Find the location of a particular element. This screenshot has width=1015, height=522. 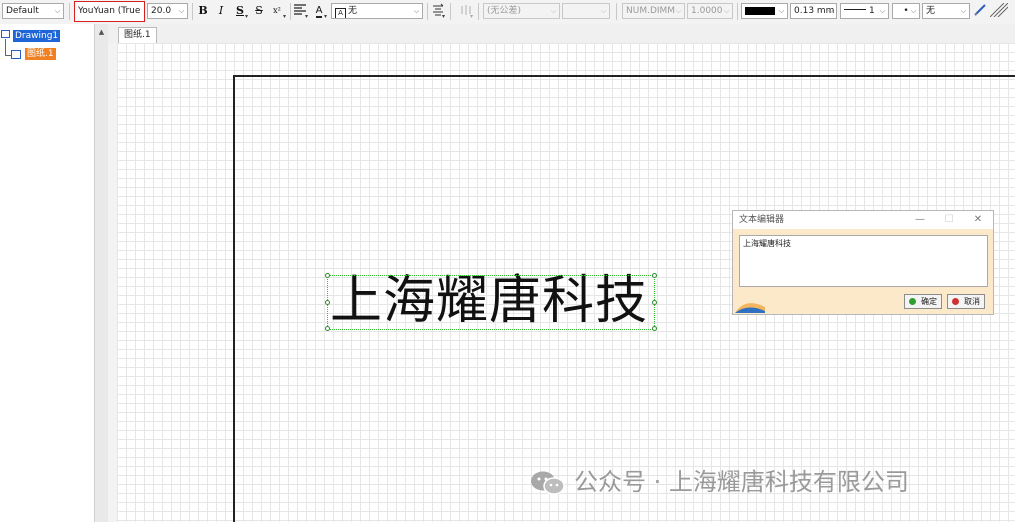

frame-a-icon: A is located at coordinates (340, 13).